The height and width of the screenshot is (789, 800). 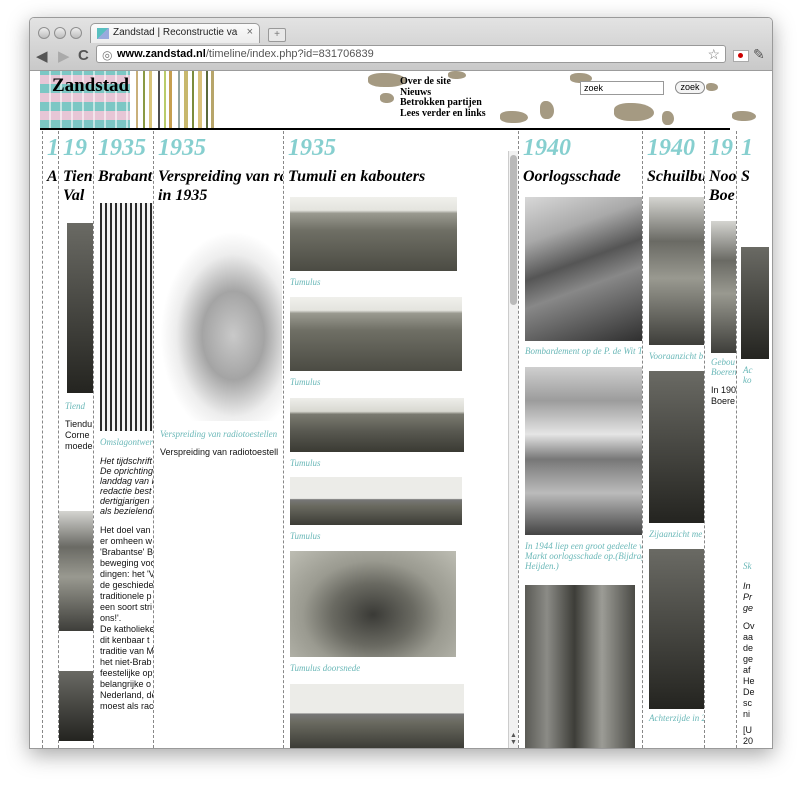 I want to click on column-title: Schuilbu, so click(x=675, y=176).